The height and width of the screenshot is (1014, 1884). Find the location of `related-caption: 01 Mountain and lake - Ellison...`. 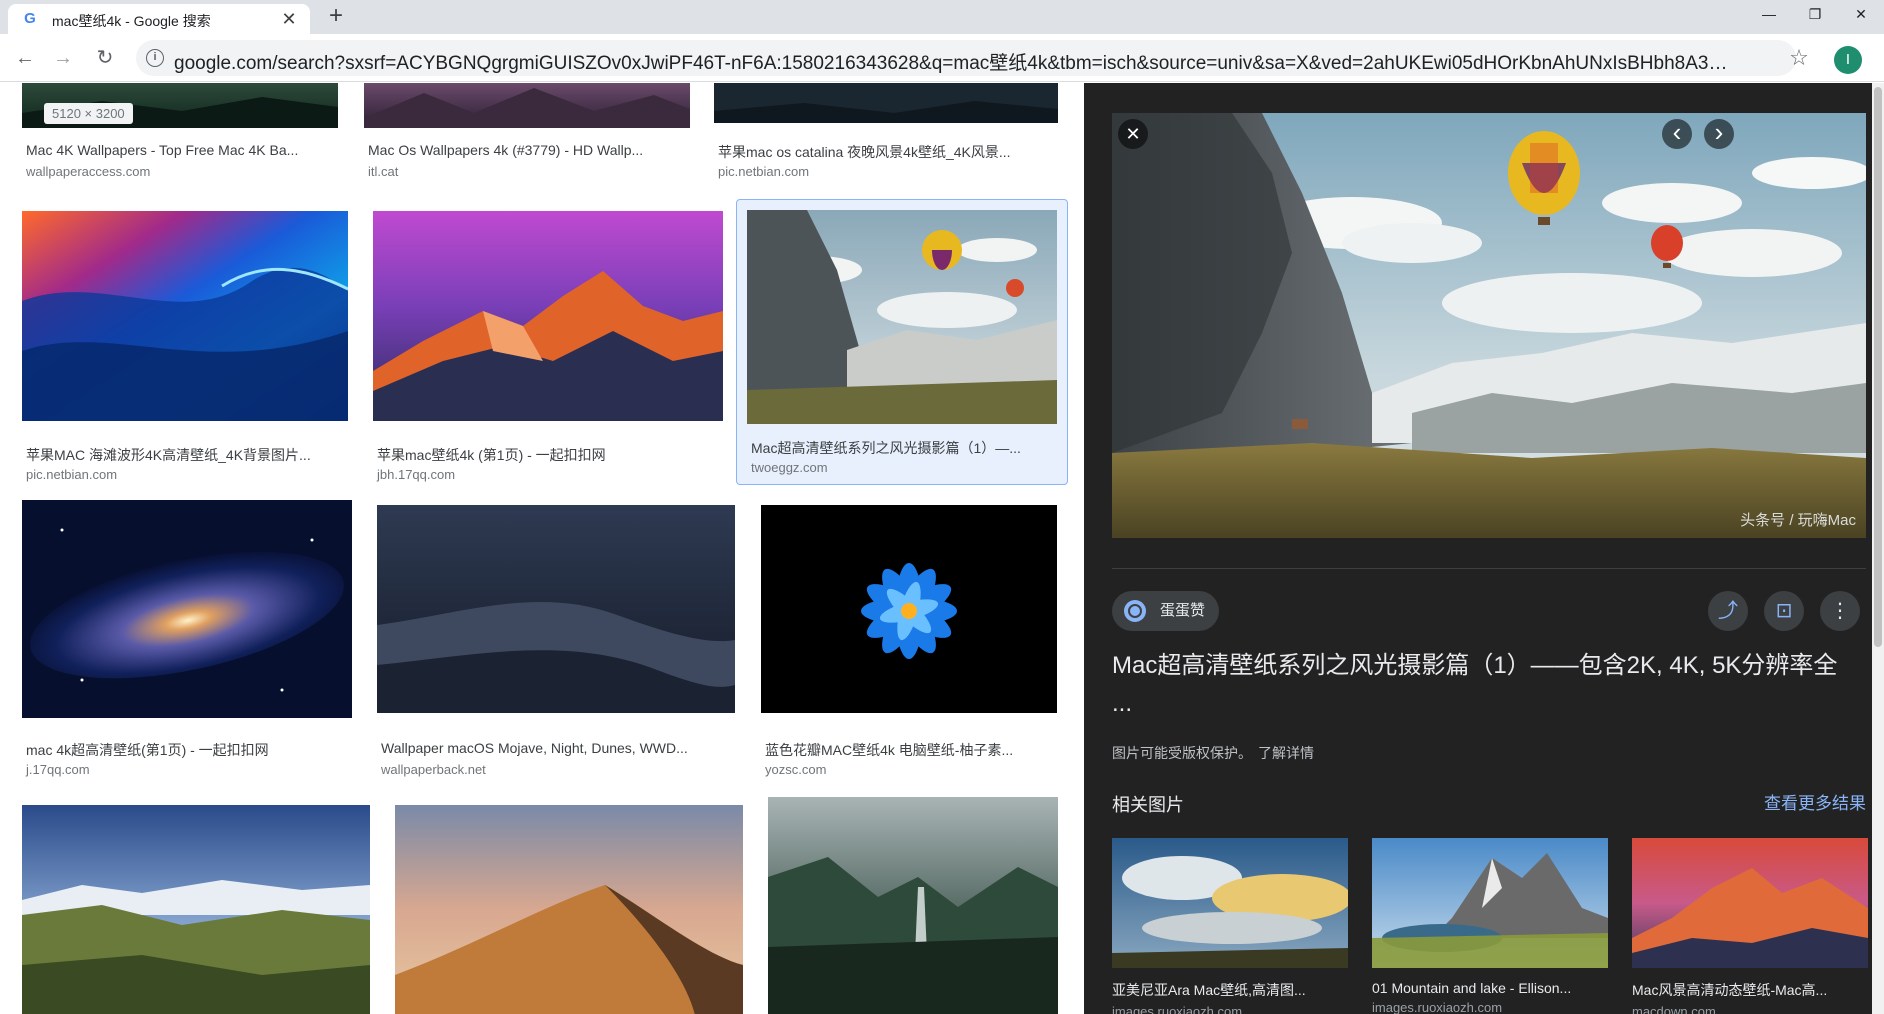

related-caption: 01 Mountain and lake - Ellison... is located at coordinates (1490, 988).